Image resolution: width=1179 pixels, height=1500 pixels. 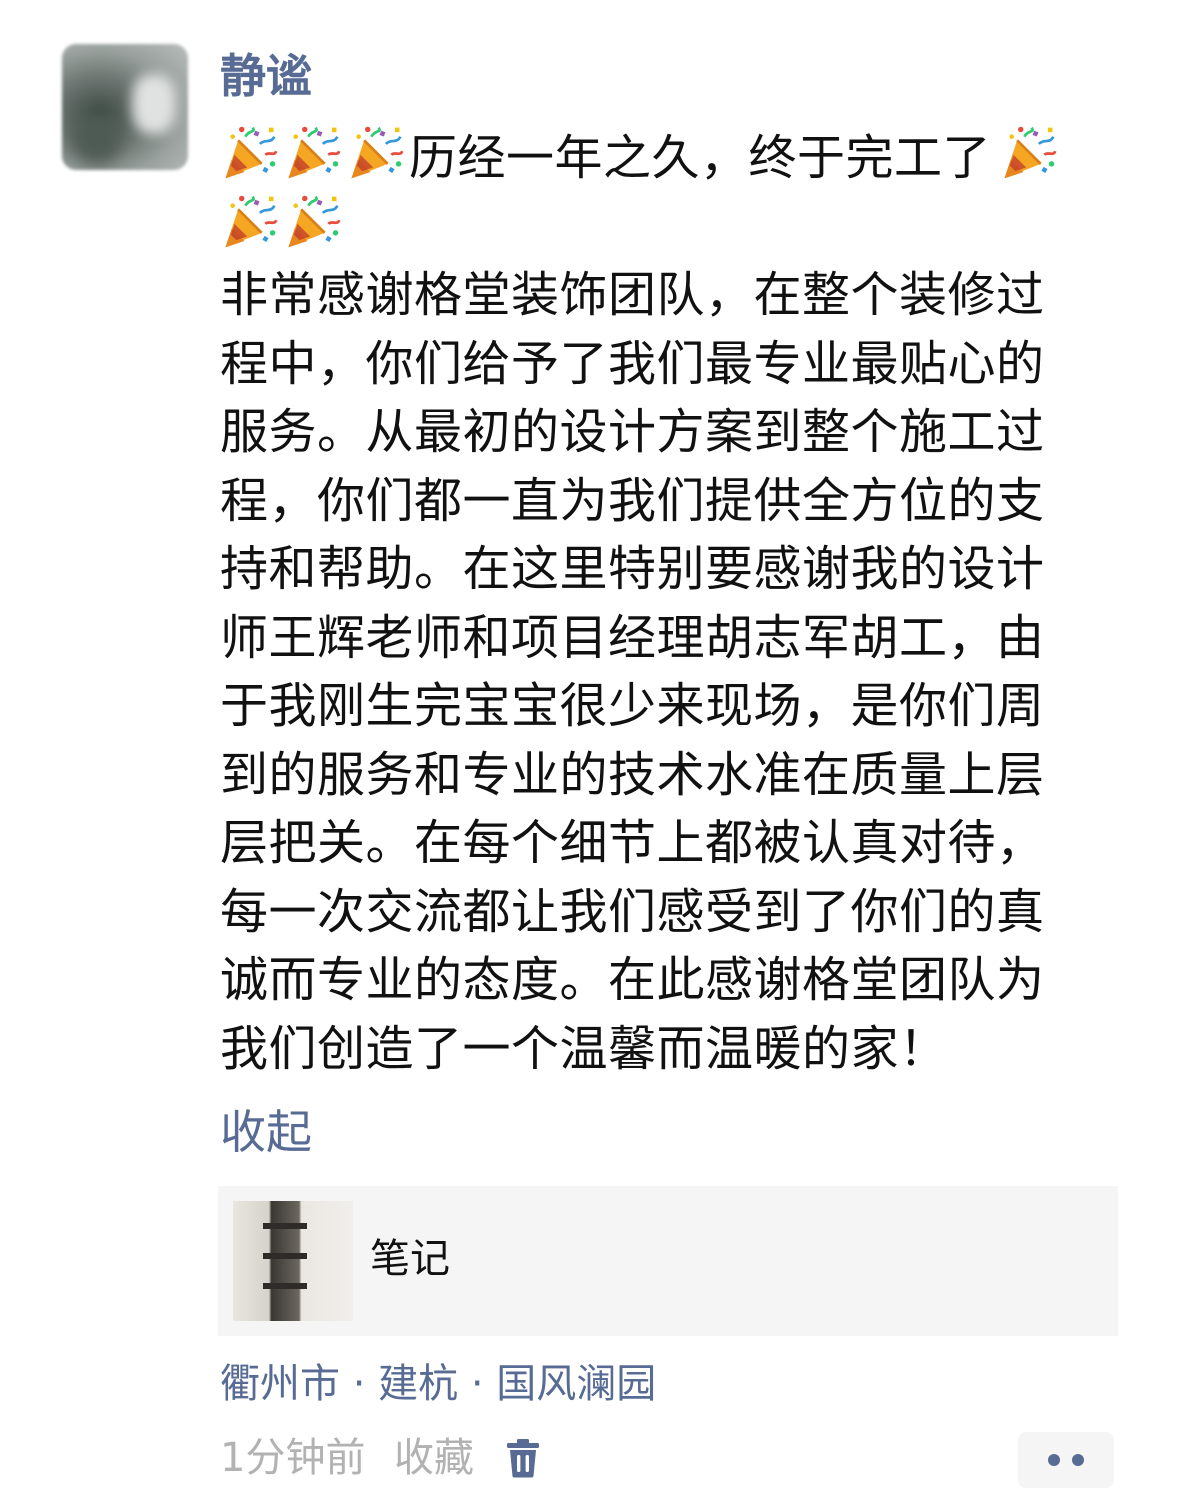 I want to click on body-line: 每一次交流都让我们感受到了你们的真, so click(x=632, y=911).